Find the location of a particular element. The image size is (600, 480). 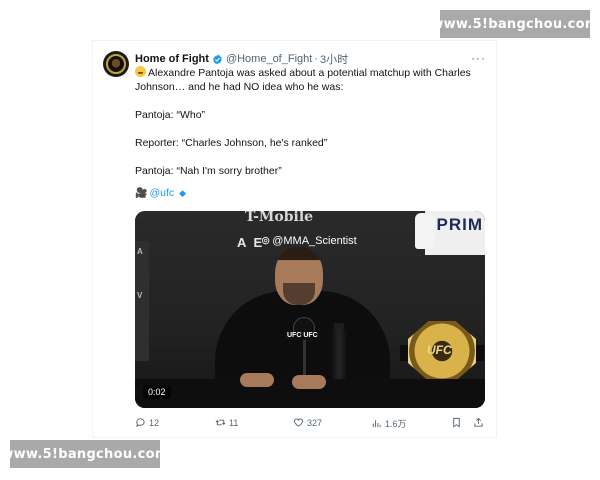

tweet-text-line-4: Pantoja: “Nah I'm sorry brother” is located at coordinates (208, 171).